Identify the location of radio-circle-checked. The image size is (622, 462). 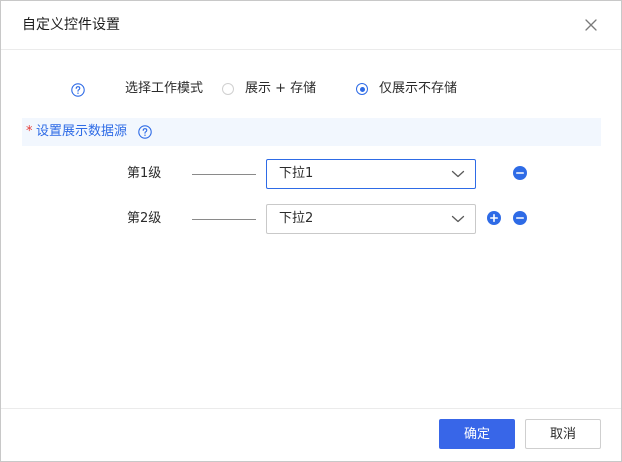
(362, 89).